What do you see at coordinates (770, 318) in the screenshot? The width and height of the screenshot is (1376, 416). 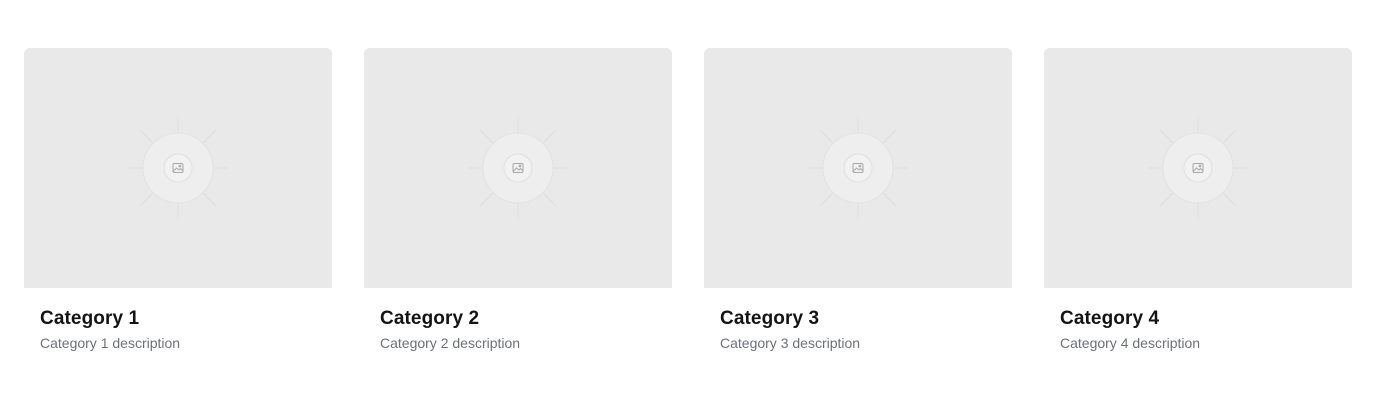 I see `category-title: Category 3` at bounding box center [770, 318].